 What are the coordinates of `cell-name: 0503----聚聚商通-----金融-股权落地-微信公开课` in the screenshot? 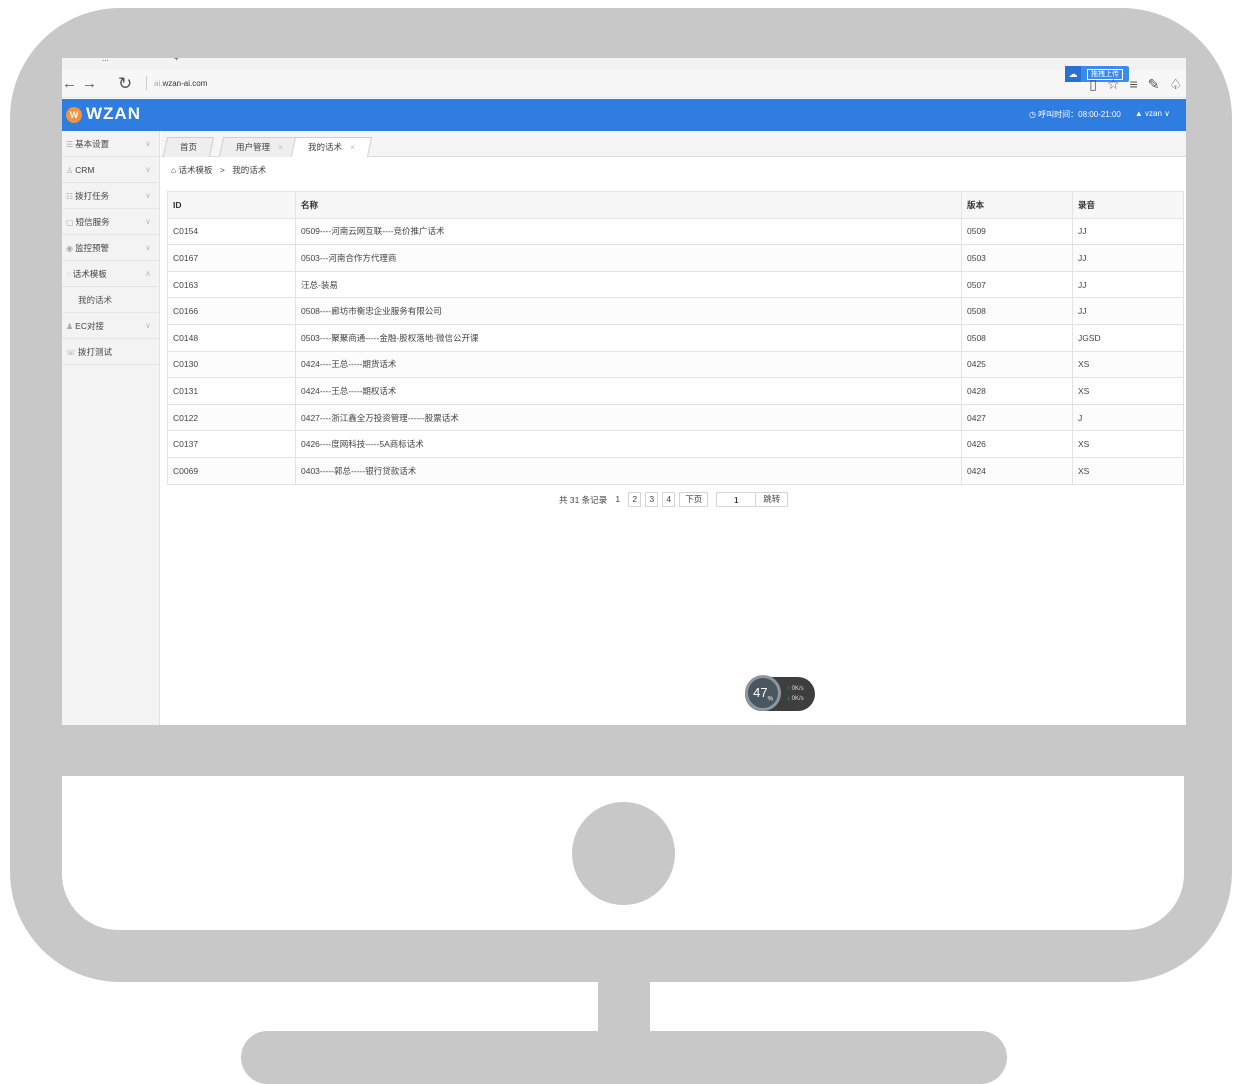 It's located at (628, 337).